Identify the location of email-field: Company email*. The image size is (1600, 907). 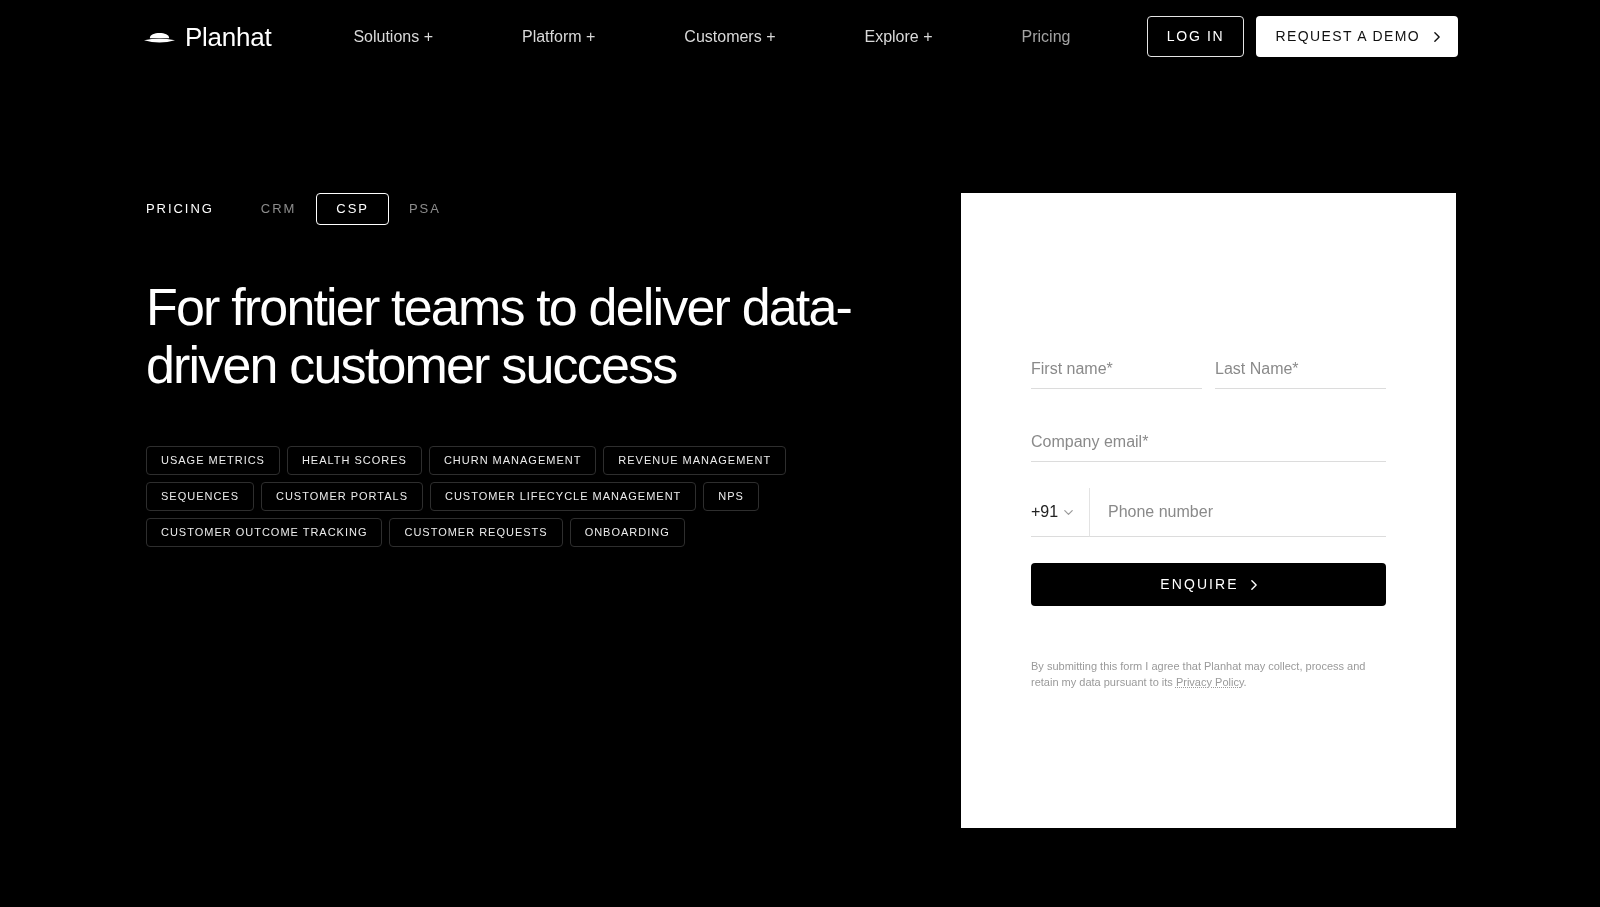
(1208, 442).